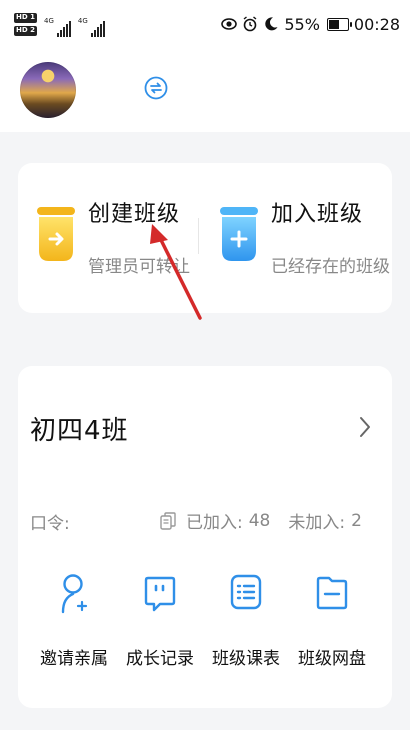 The image size is (410, 730). I want to click on create-class-subtitle: 管理员可转让, so click(139, 267).